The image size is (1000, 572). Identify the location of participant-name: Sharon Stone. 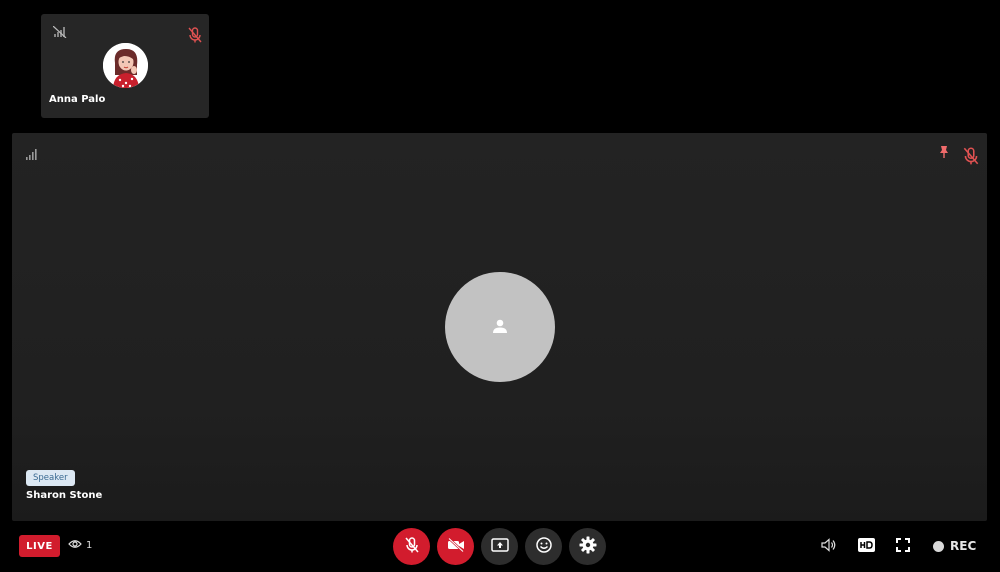
(64, 495).